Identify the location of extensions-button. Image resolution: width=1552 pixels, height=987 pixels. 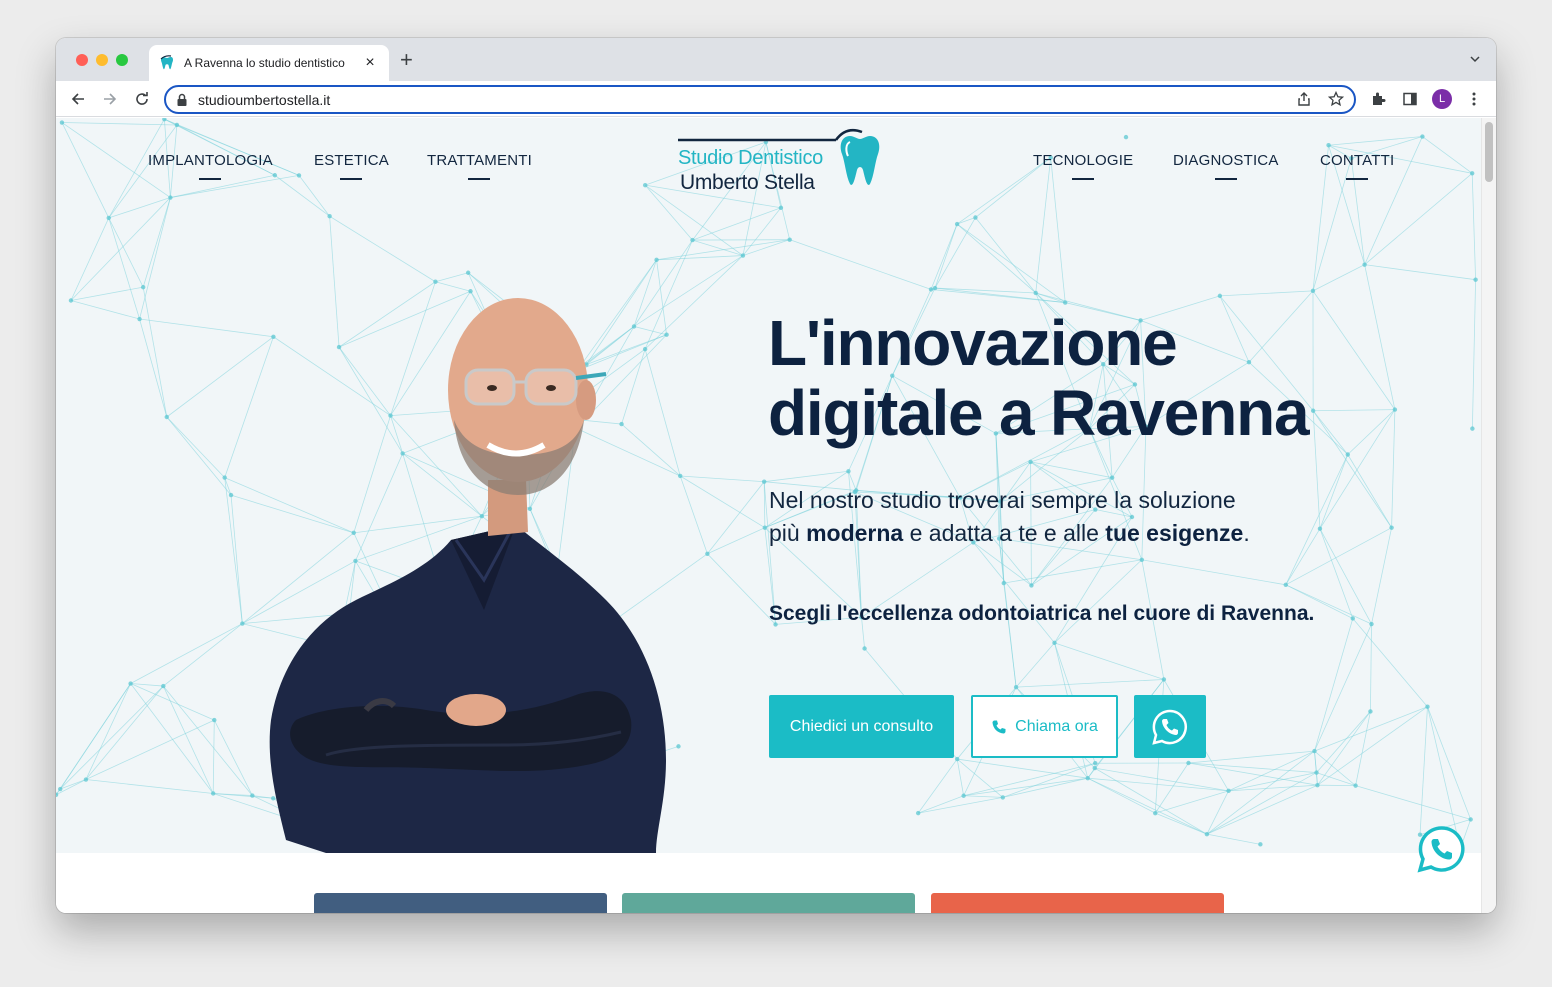
(1378, 99).